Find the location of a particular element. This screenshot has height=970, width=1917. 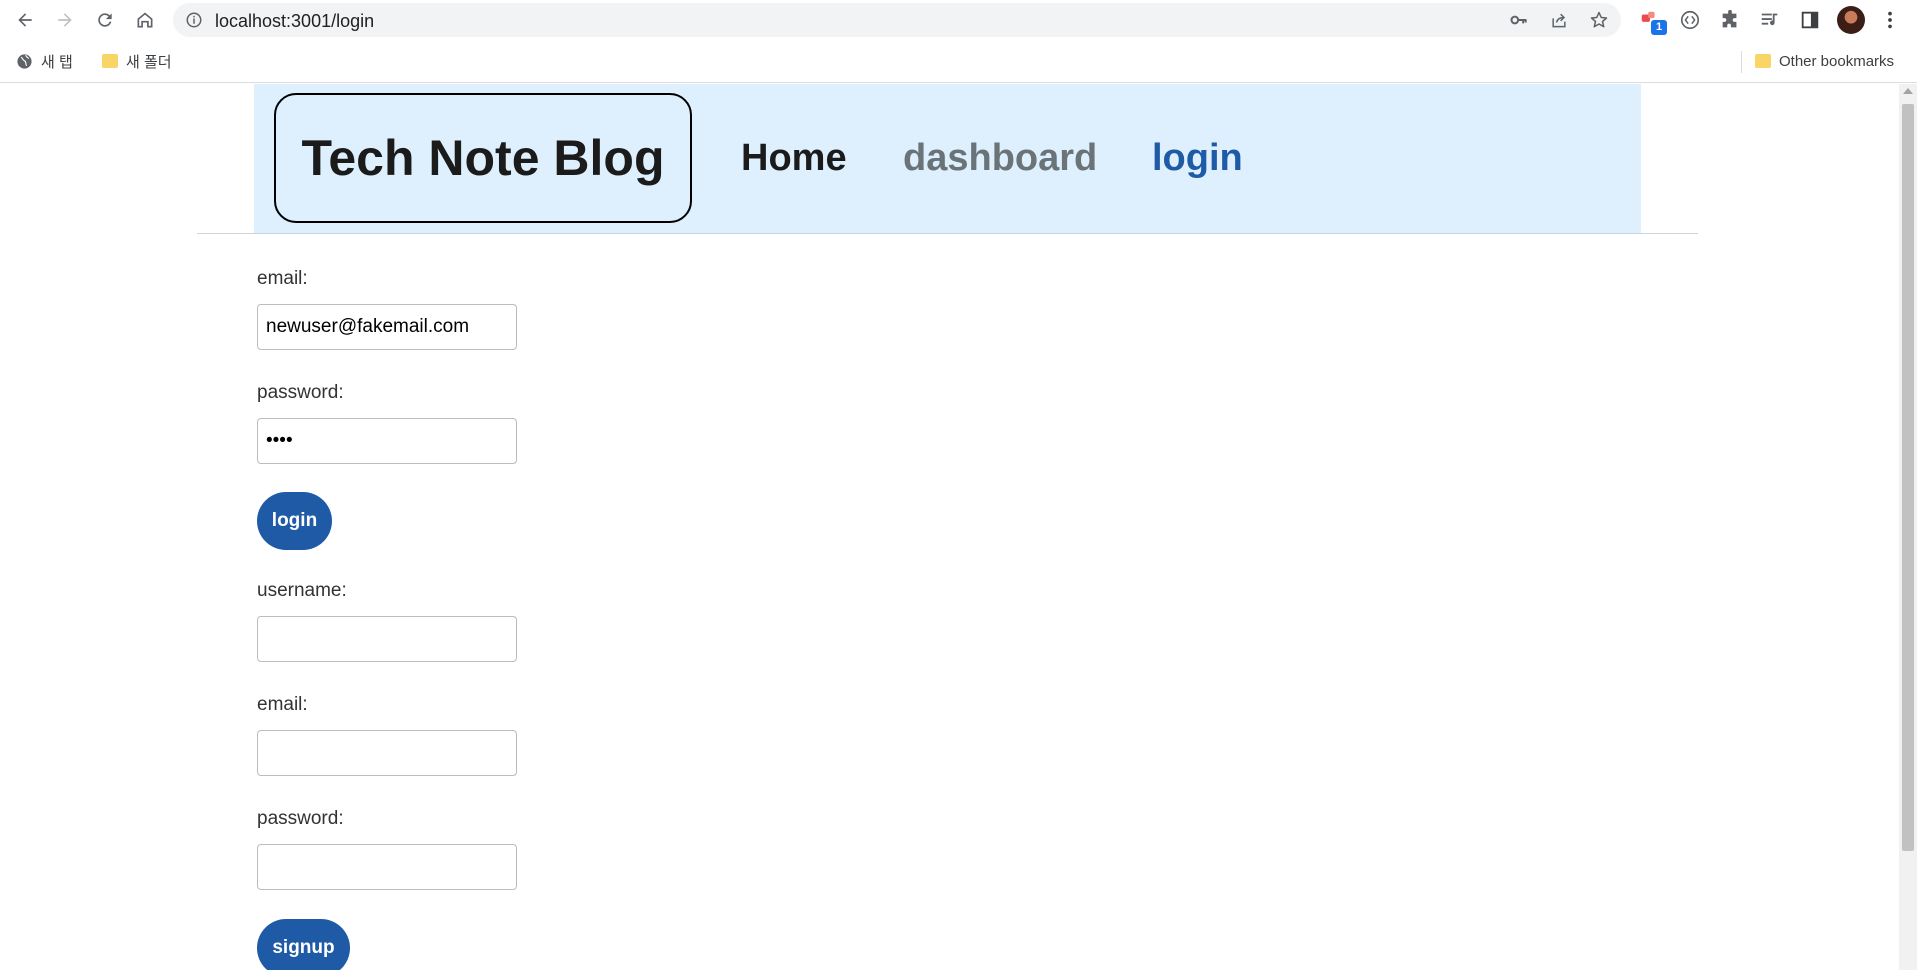

signup-button: signup is located at coordinates (303, 944).